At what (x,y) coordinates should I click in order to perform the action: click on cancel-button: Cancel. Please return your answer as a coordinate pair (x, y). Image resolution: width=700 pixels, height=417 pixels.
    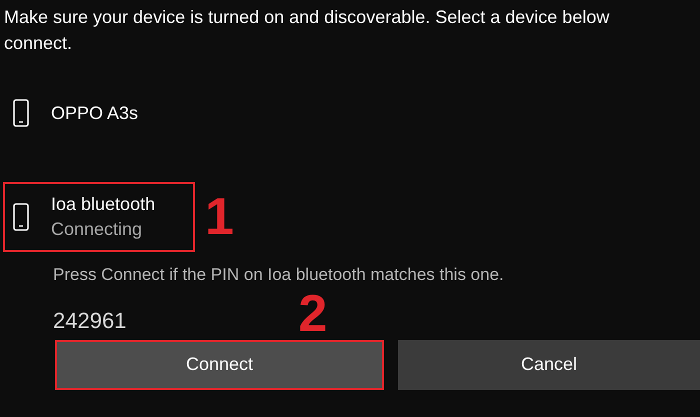
    Looking at the image, I should click on (549, 365).